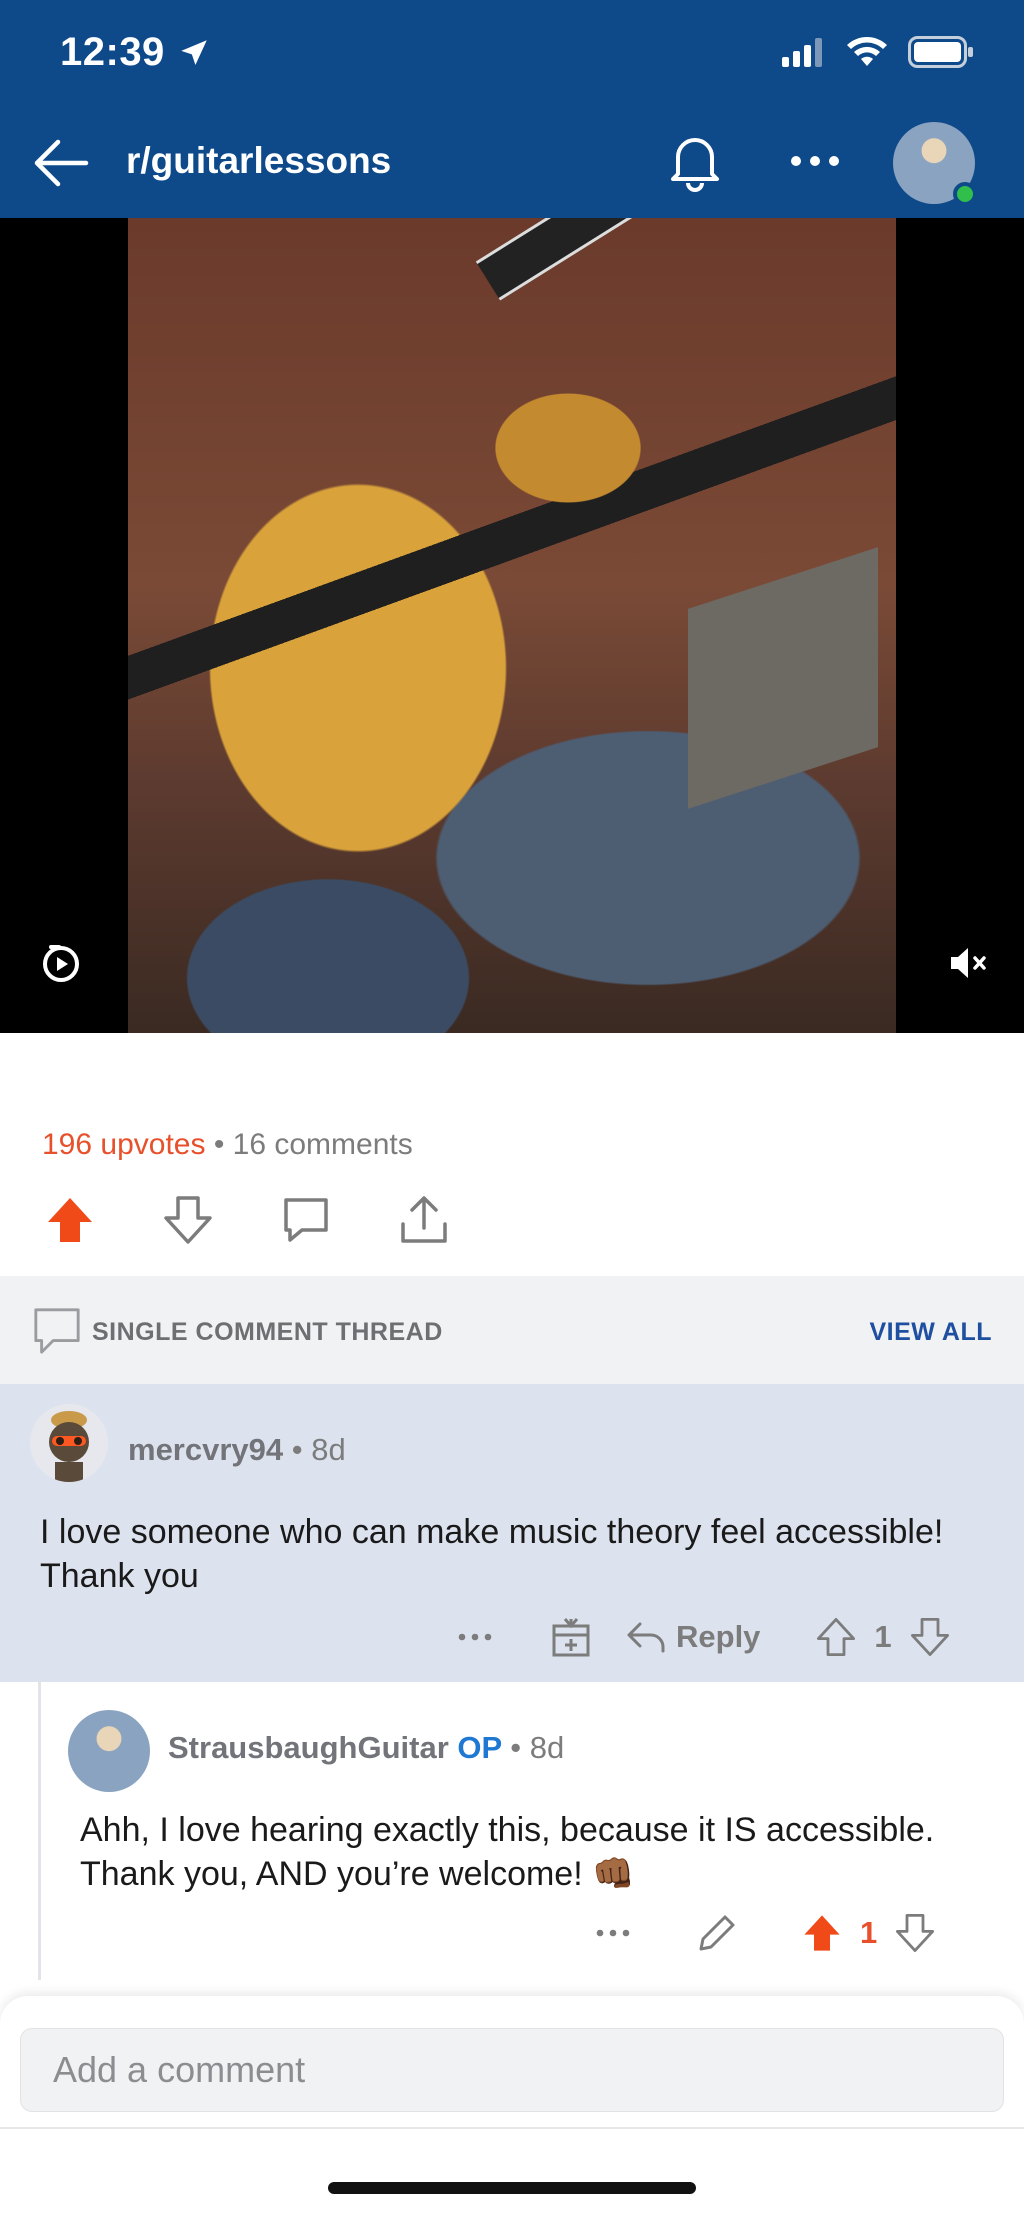 Image resolution: width=1024 pixels, height=2216 pixels. I want to click on comment-username: mercvry94, so click(205, 1449).